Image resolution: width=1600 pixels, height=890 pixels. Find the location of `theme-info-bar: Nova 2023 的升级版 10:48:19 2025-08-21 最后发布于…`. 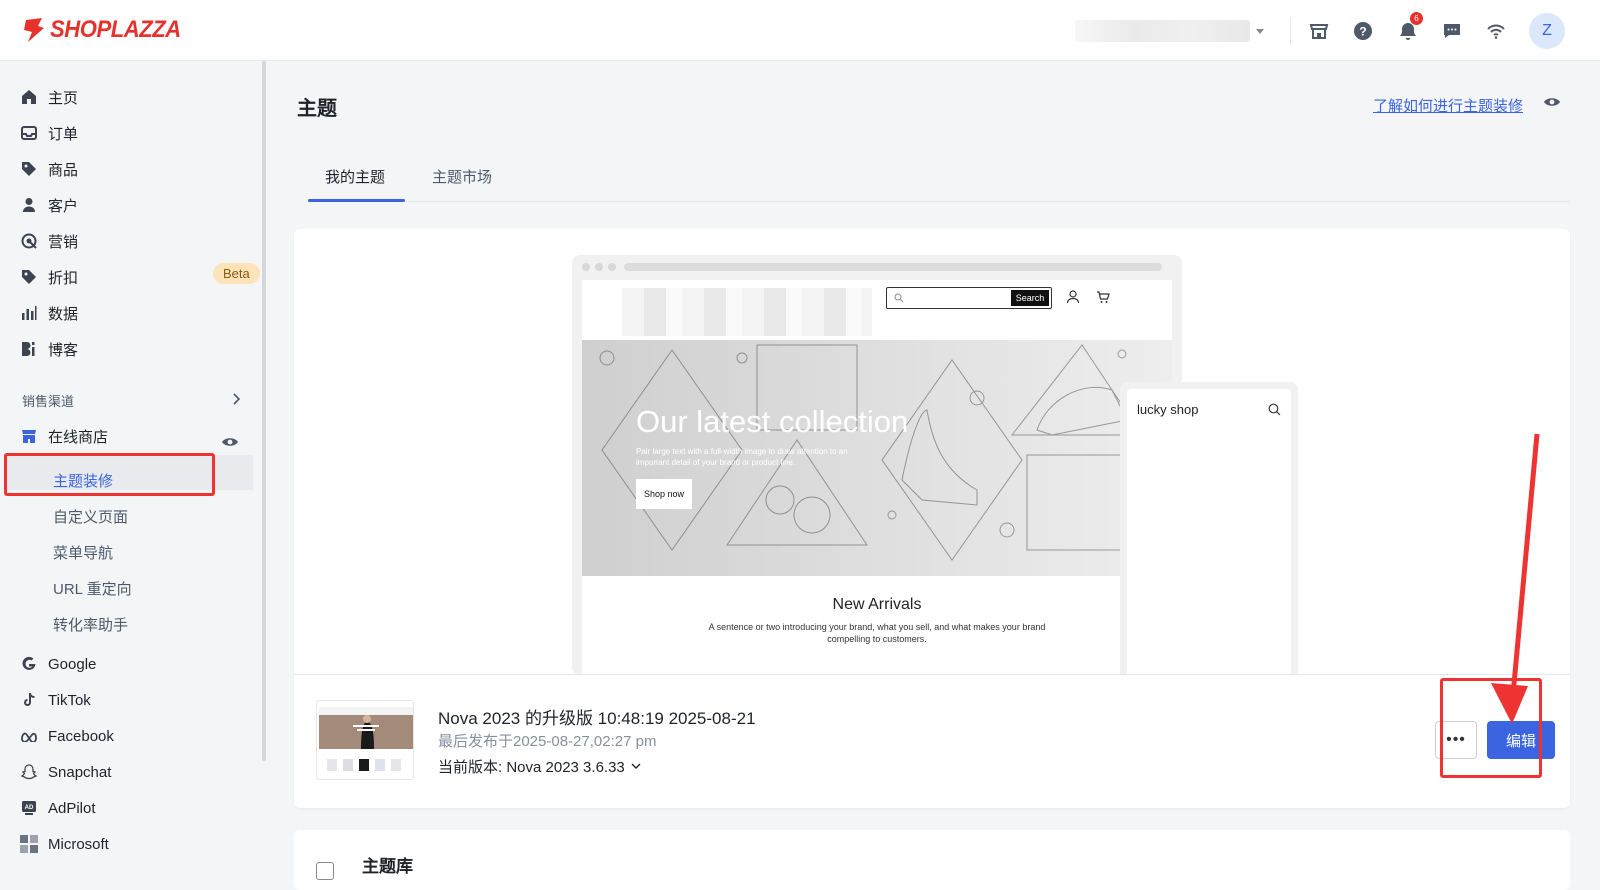

theme-info-bar: Nova 2023 的升级版 10:48:19 2025-08-21 最后发布于… is located at coordinates (932, 741).